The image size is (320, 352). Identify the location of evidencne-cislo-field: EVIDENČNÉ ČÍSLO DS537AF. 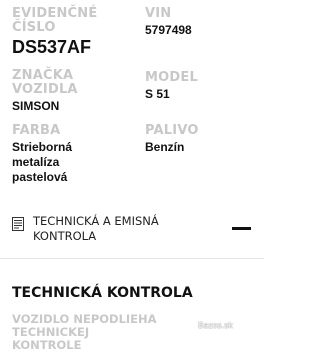
(72, 32).